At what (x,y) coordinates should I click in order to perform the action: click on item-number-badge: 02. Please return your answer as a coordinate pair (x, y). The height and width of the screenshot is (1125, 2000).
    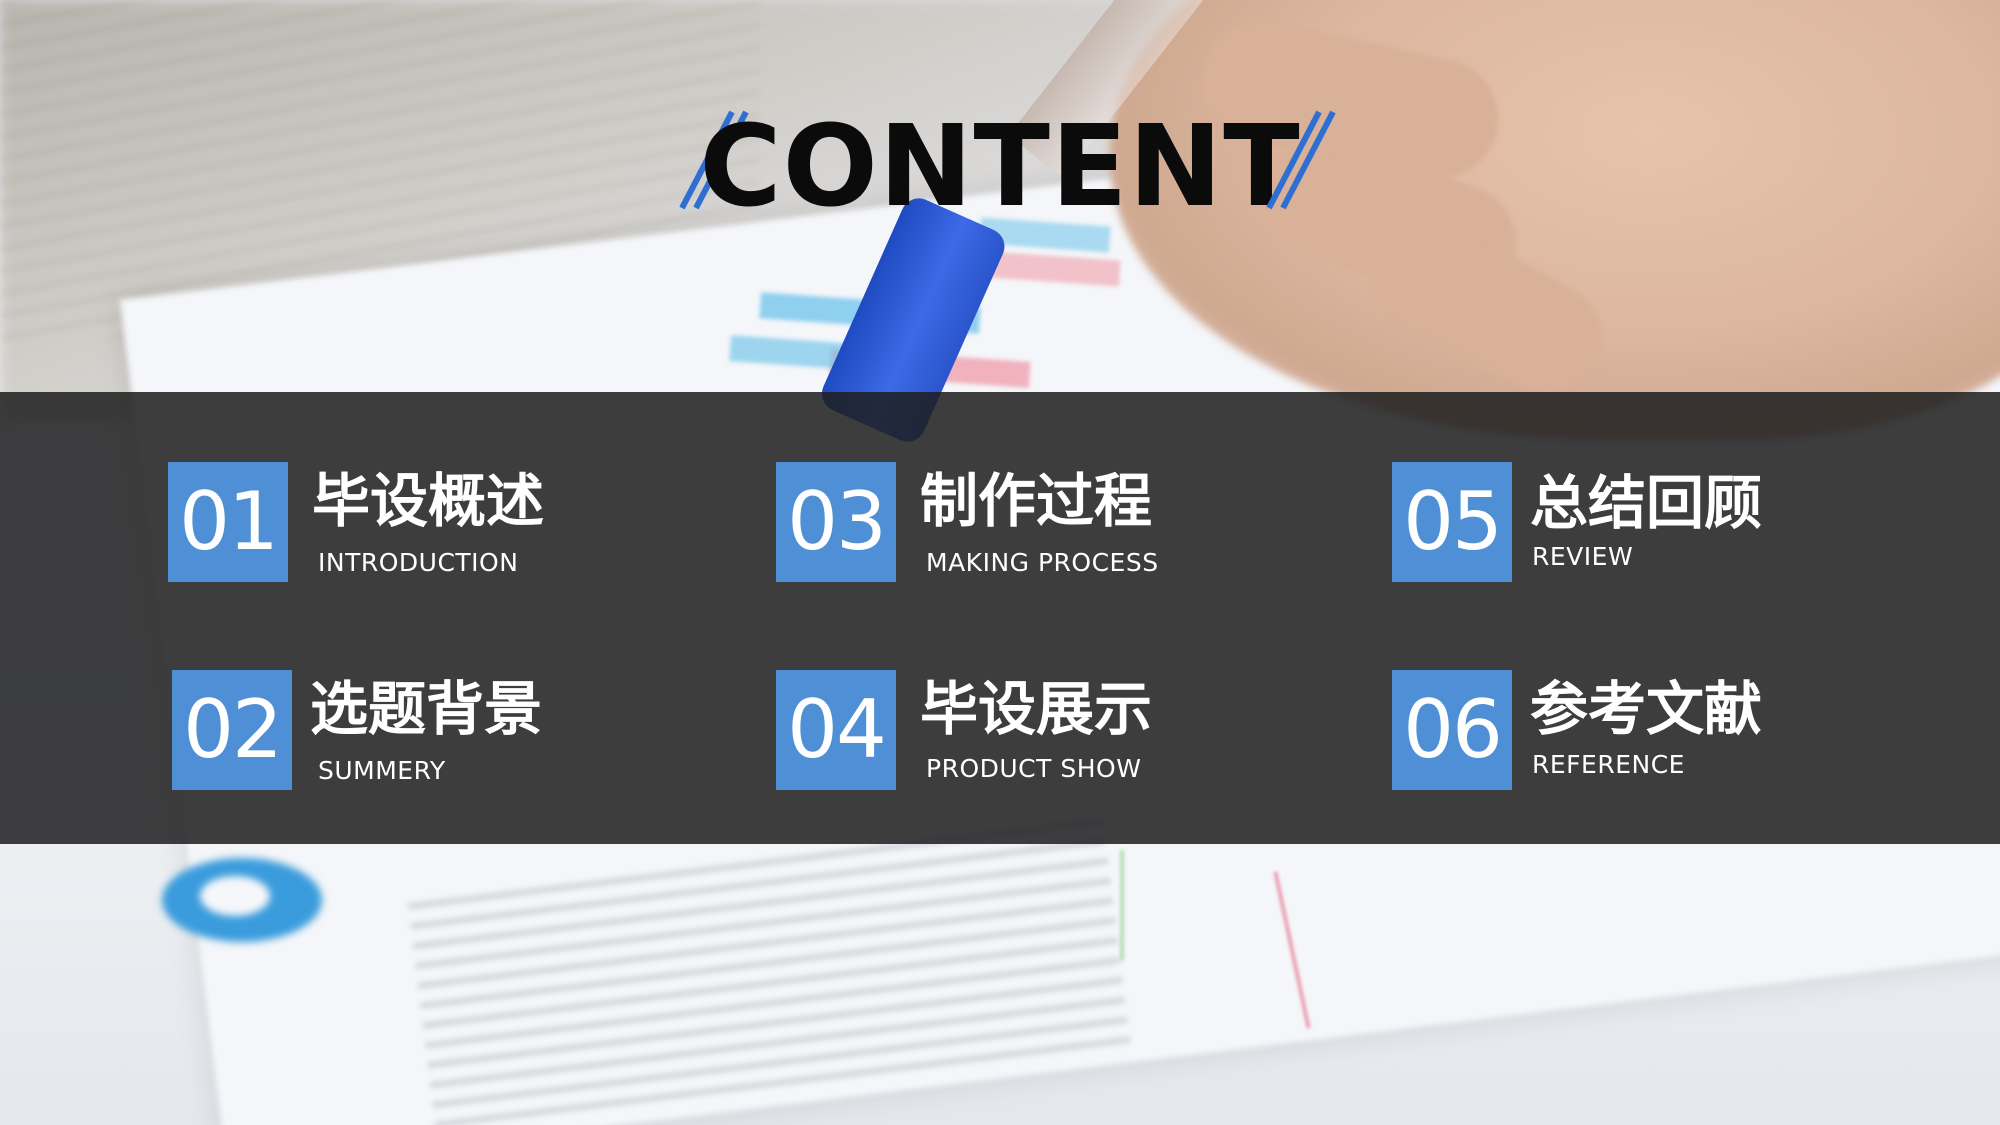
    Looking at the image, I should click on (232, 730).